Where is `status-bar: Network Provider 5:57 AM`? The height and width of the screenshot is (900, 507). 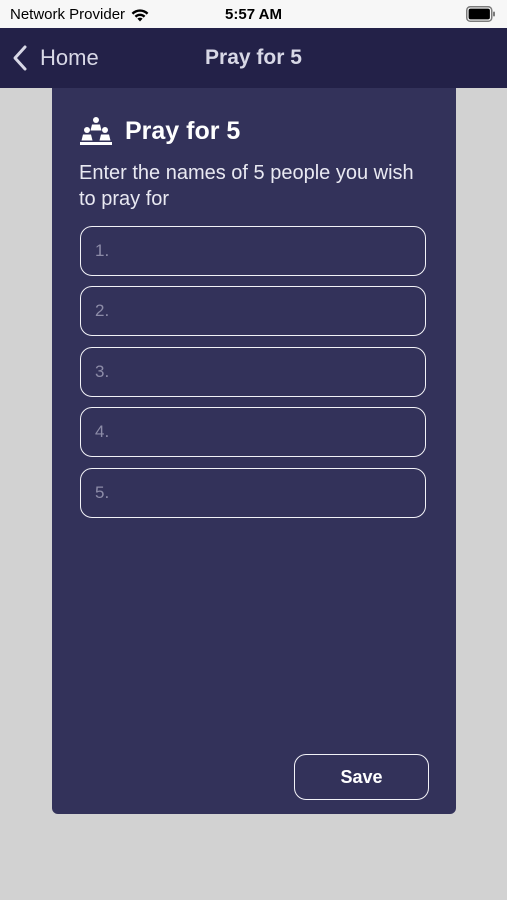
status-bar: Network Provider 5:57 AM is located at coordinates (253, 14).